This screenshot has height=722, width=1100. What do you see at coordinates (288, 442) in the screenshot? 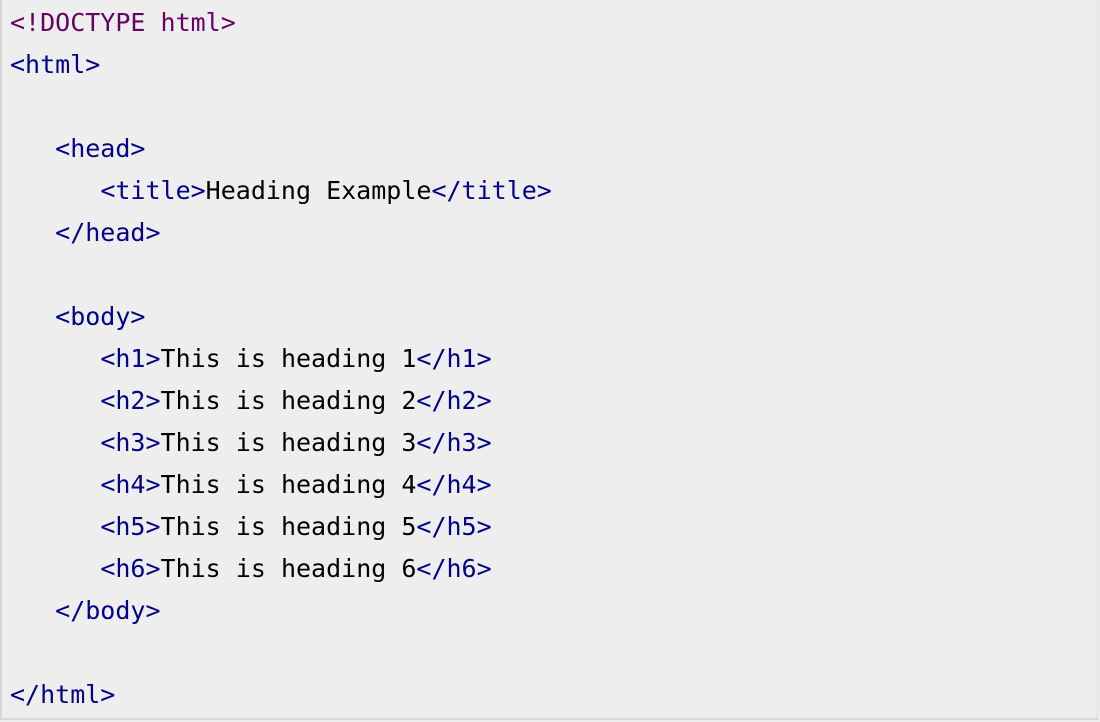
I see `h3-text: This is heading 3` at bounding box center [288, 442].